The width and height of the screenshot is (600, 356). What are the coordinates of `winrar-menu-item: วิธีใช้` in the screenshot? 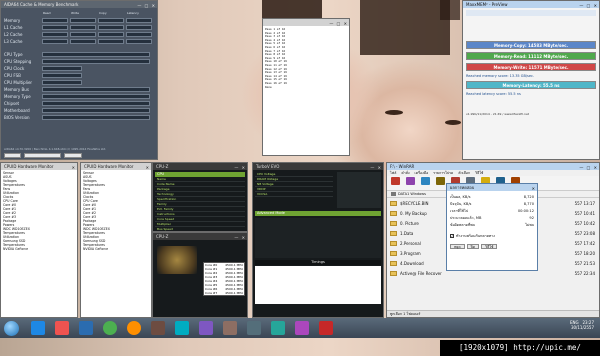 It's located at (479, 173).